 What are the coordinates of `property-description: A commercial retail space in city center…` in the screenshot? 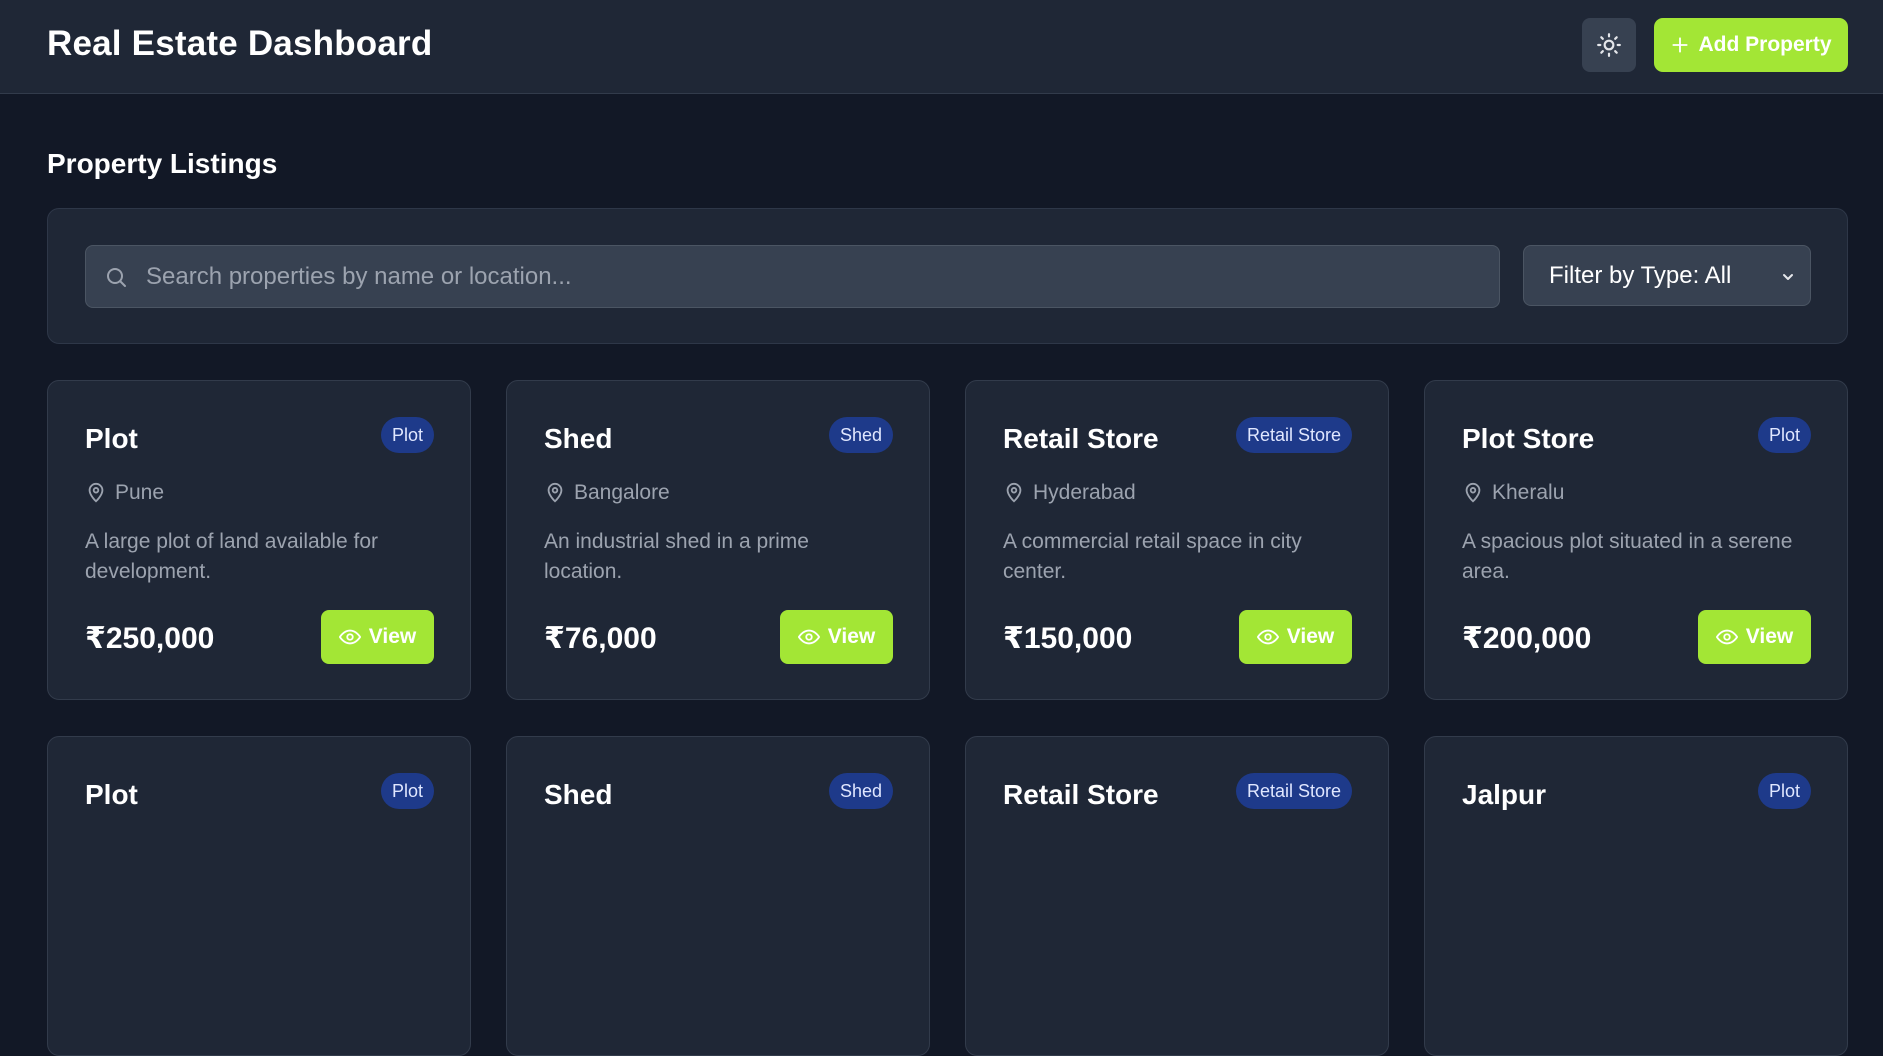 It's located at (1152, 556).